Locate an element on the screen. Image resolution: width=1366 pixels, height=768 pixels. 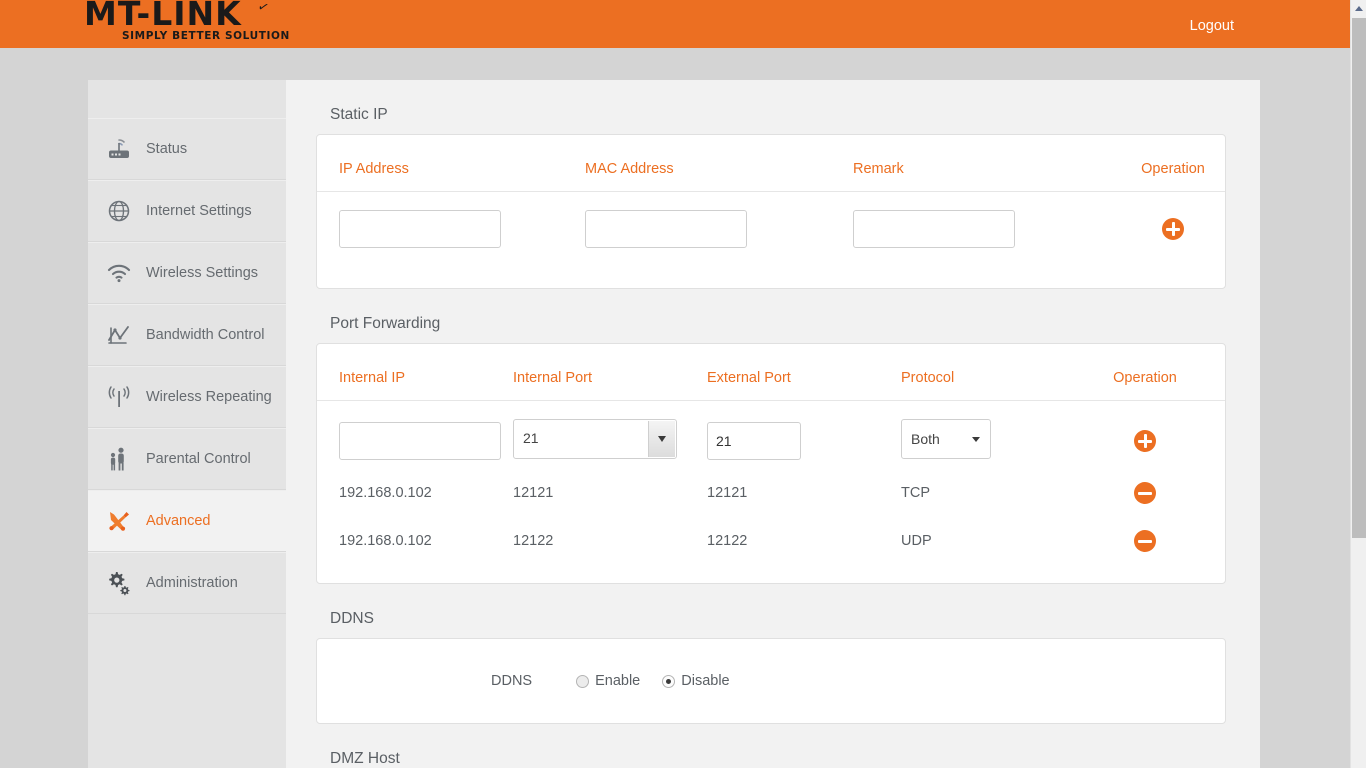
static-ip-cell-operation is located at coordinates (1173, 240).